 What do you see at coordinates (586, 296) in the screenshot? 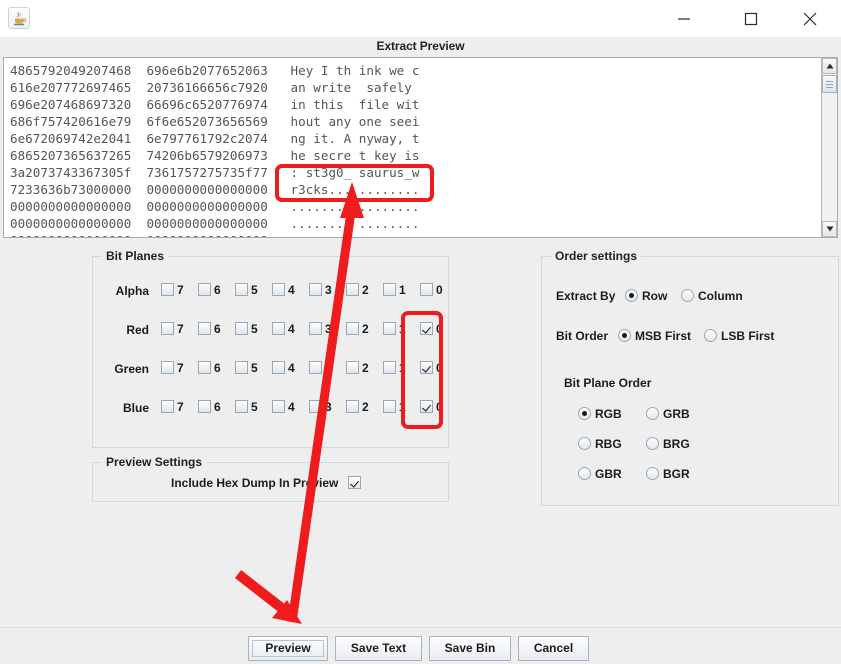
I see `extract-by-label: Extract By` at bounding box center [586, 296].